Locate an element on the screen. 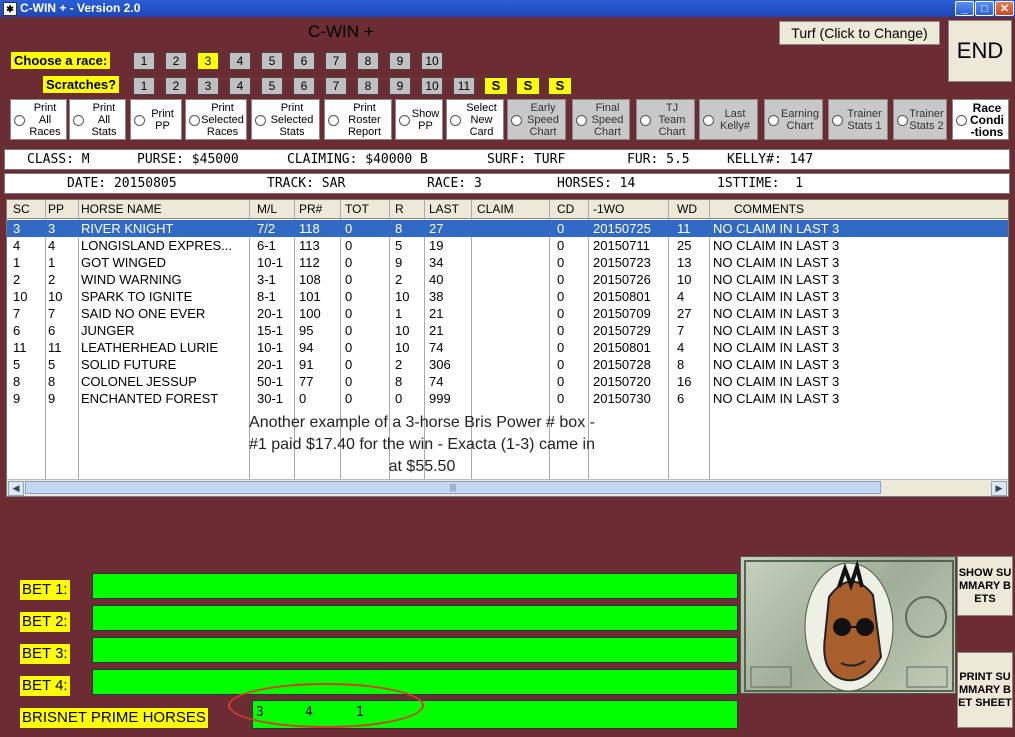 This screenshot has width=1015, height=737. horizontal-scrollbar: ◀ ||| ▶ is located at coordinates (507, 487).